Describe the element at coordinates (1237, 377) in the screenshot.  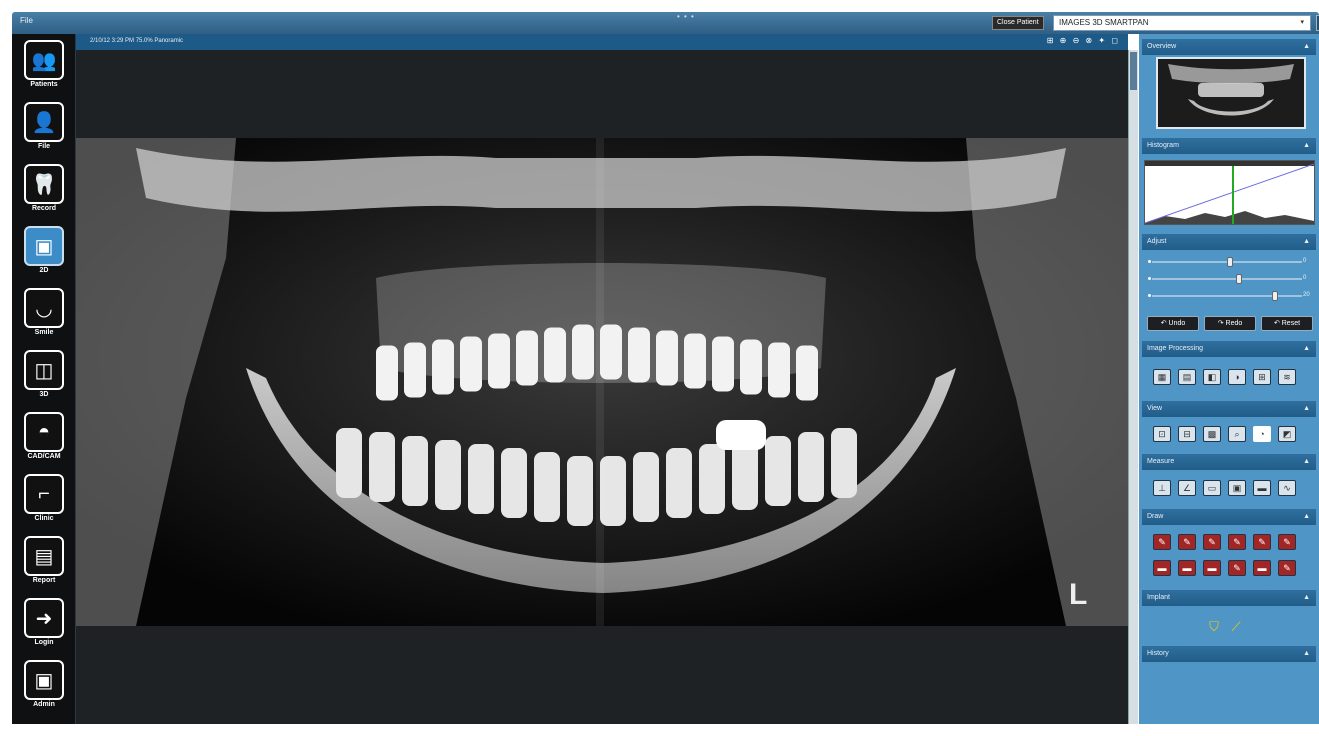
I see `contrast-icon: ◑` at that location.